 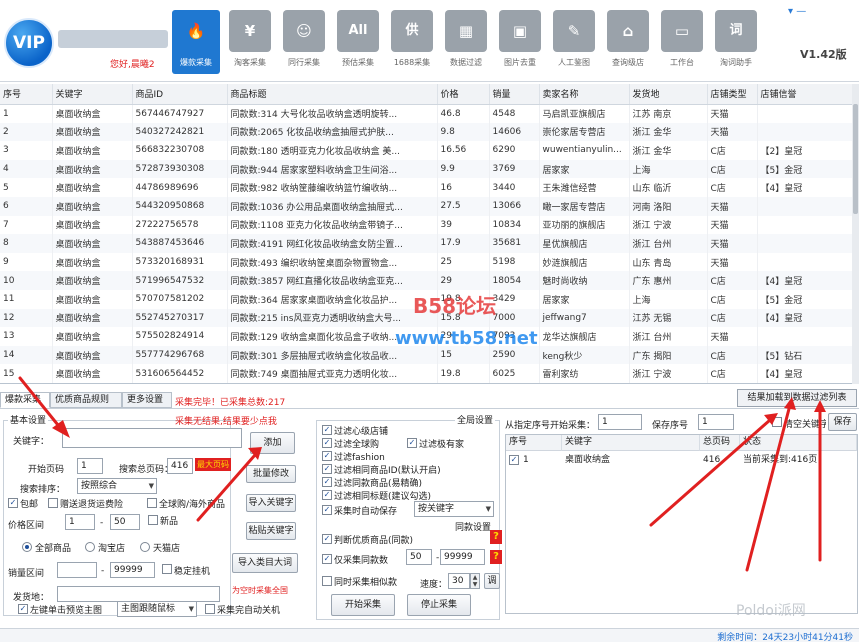 What do you see at coordinates (682, 42) in the screenshot?
I see `toolbar-monitor-button: ▭ 工作台` at bounding box center [682, 42].